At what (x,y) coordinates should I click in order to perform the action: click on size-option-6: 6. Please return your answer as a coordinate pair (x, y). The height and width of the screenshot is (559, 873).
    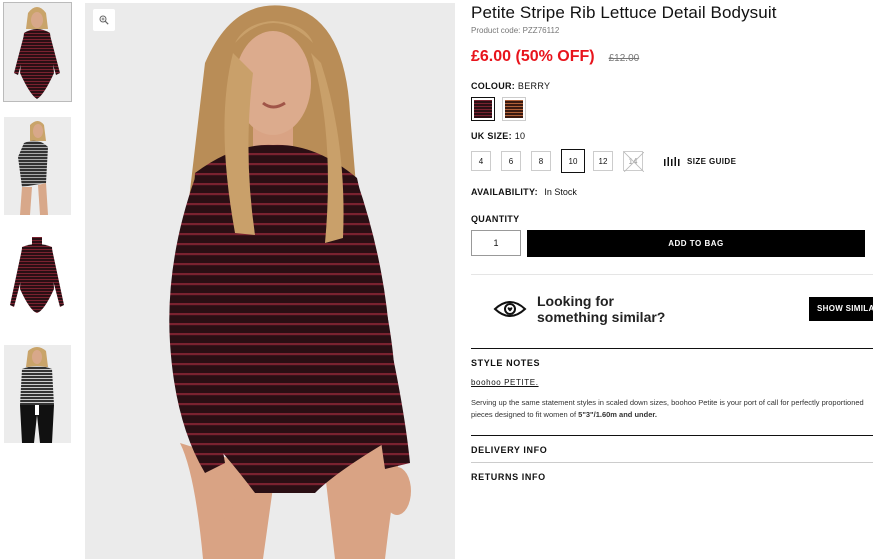
    Looking at the image, I should click on (511, 161).